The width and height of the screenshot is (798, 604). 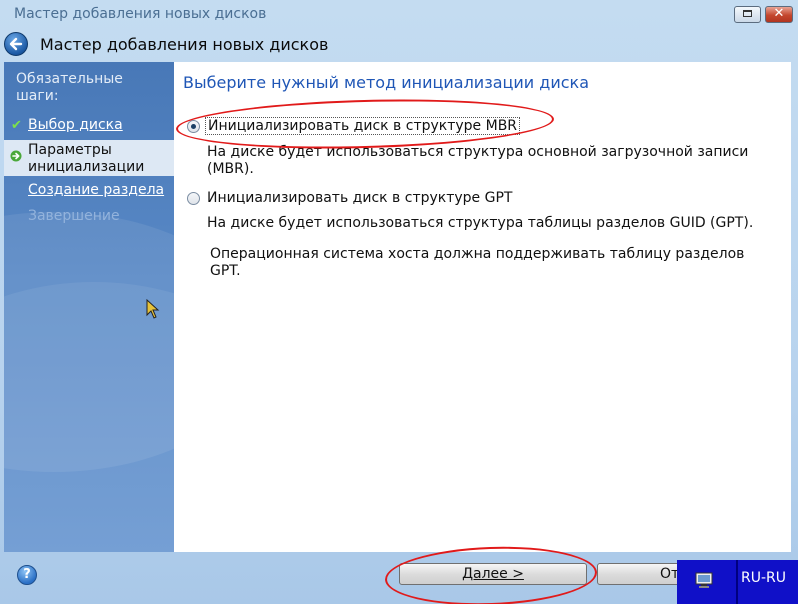 I want to click on sidebar-item-init-params: Параметры инициализации, so click(x=98, y=159).